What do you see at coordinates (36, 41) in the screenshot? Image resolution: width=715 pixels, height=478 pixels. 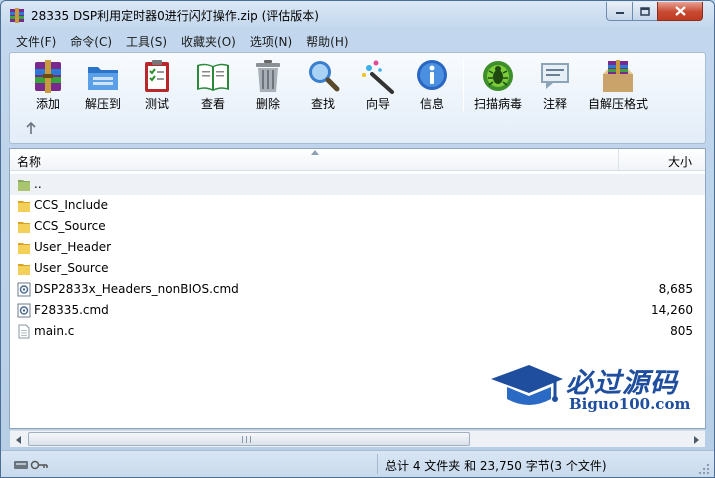 I see `menu-file: 文件(F)` at bounding box center [36, 41].